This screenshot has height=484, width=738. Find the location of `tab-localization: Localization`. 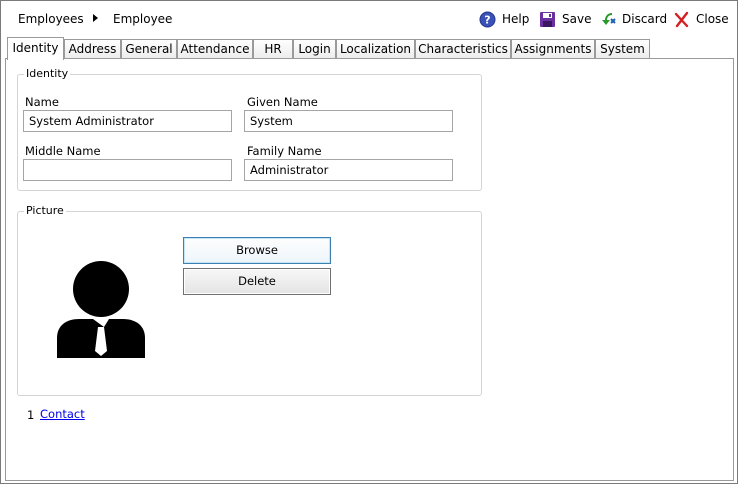

tab-localization: Localization is located at coordinates (375, 49).